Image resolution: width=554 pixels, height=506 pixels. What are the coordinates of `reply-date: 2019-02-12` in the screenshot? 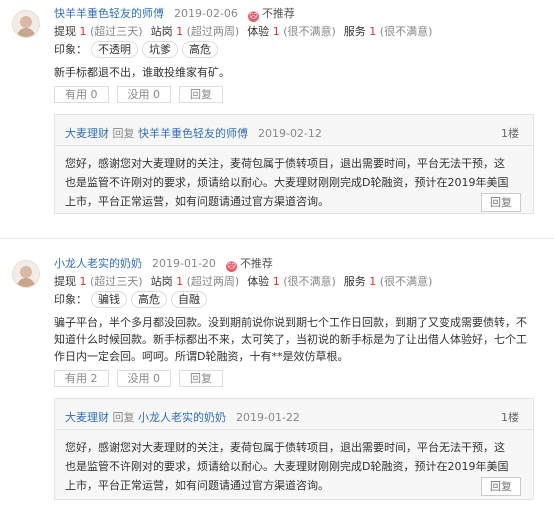 It's located at (290, 133).